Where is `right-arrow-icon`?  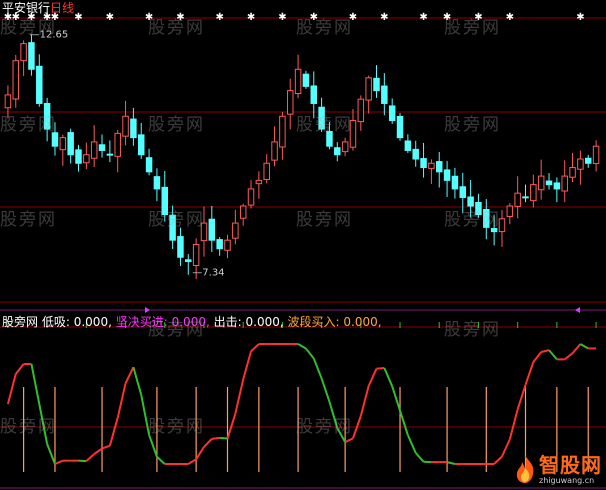 right-arrow-icon is located at coordinates (577, 310).